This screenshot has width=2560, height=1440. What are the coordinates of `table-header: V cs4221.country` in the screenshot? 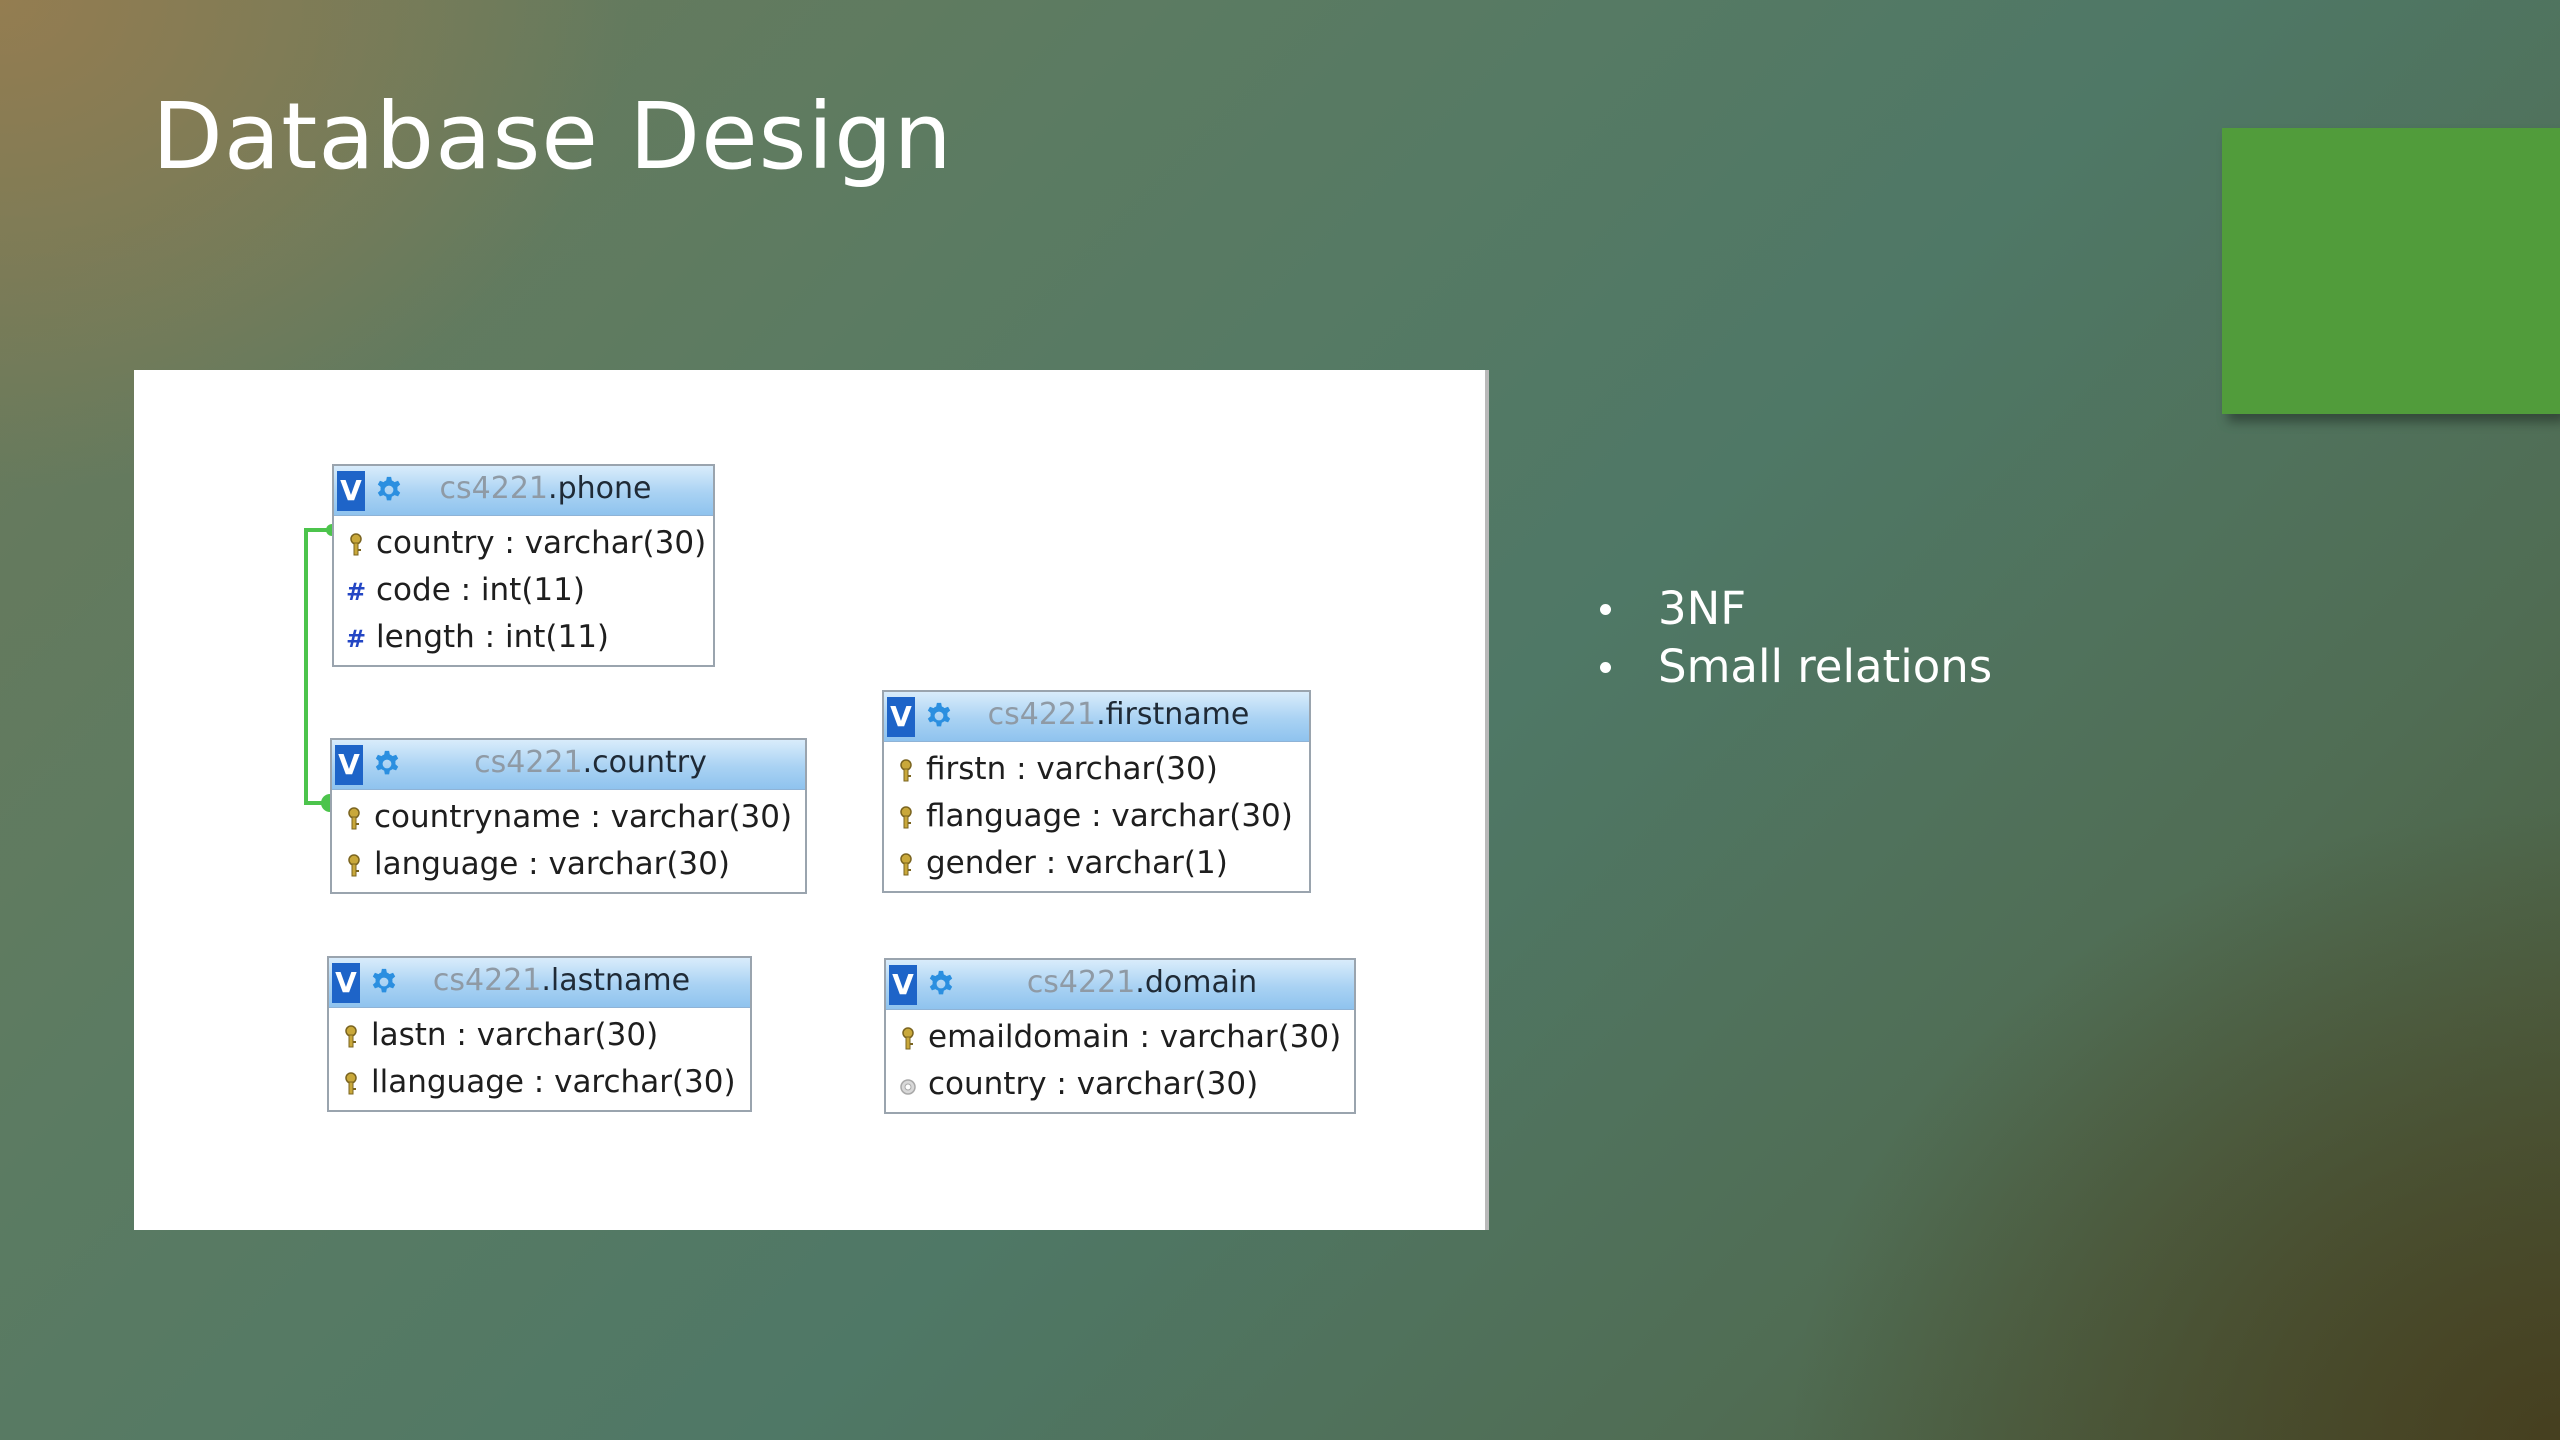 It's located at (568, 765).